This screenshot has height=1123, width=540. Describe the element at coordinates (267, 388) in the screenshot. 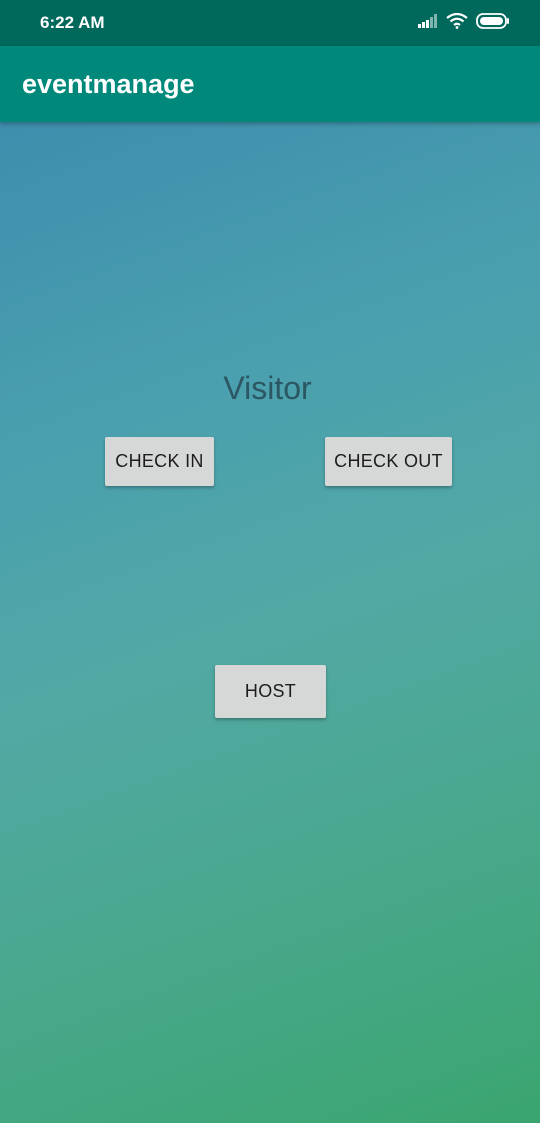

I see `visitor-heading: Visitor` at that location.